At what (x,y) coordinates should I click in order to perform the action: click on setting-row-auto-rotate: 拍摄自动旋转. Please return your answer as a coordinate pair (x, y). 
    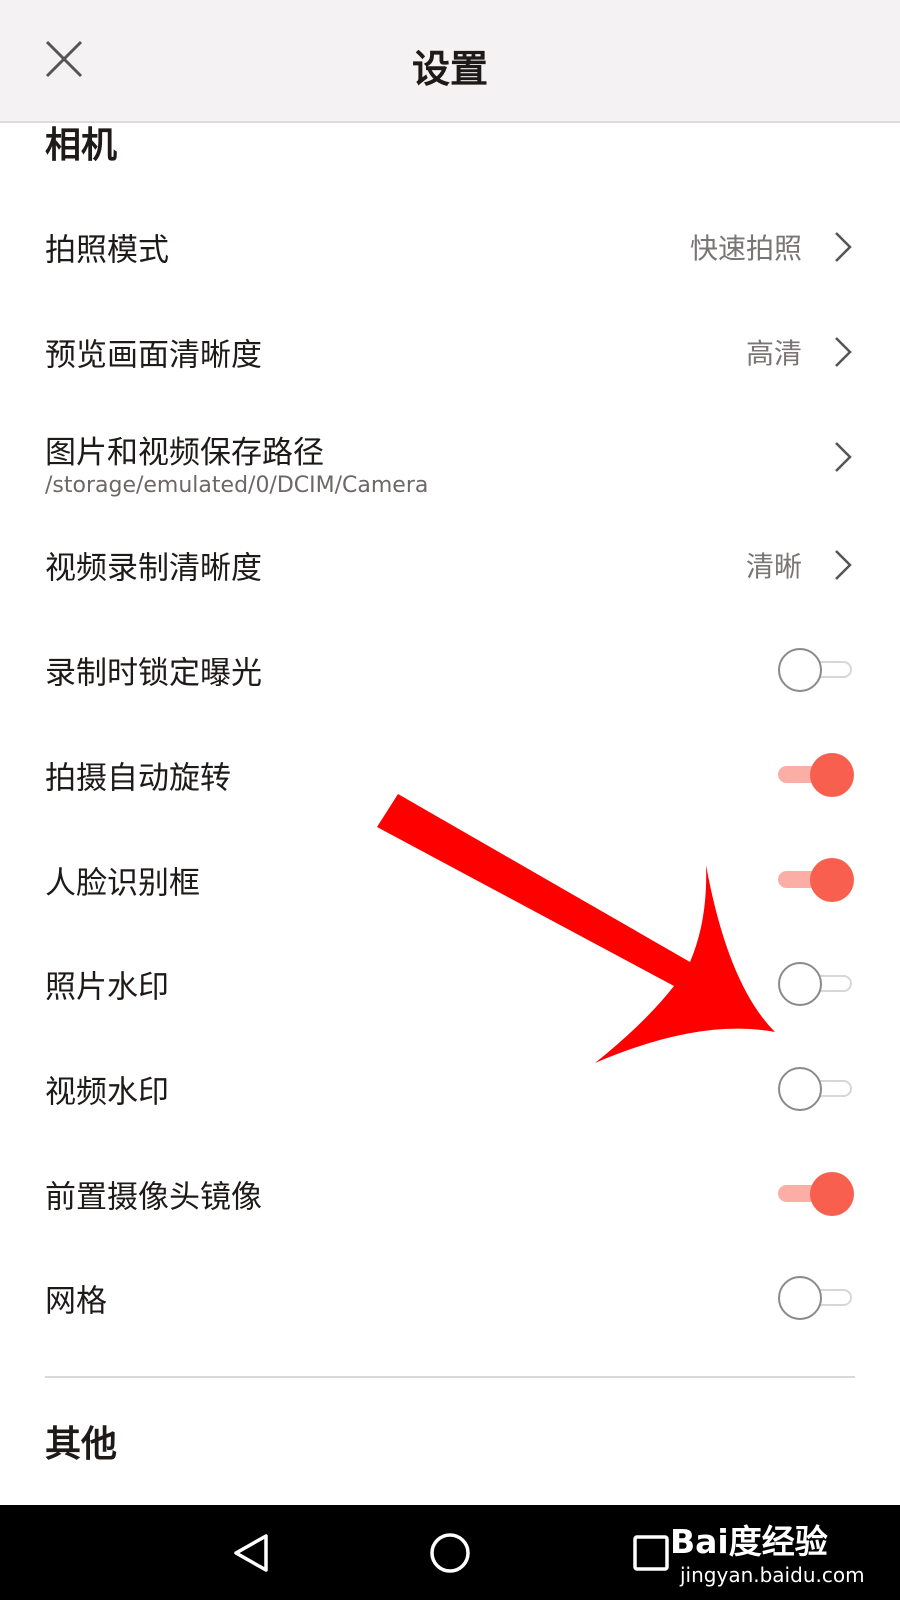
    Looking at the image, I should click on (450, 775).